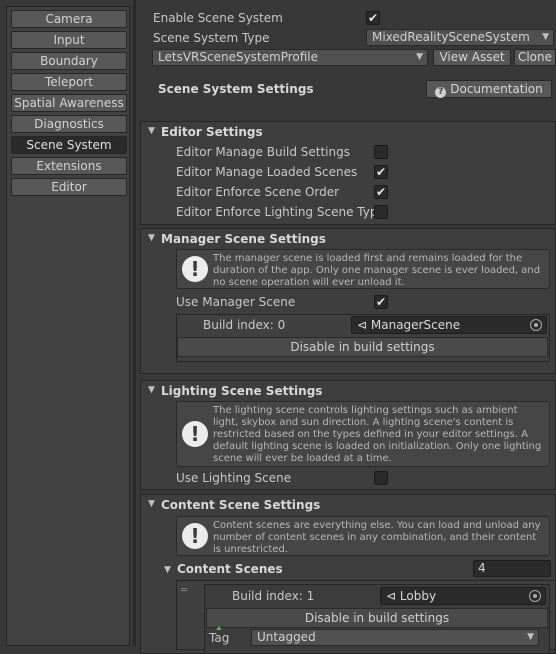 The width and height of the screenshot is (556, 654). I want to click on scene-system-type-label: Scene System Type, so click(211, 38).